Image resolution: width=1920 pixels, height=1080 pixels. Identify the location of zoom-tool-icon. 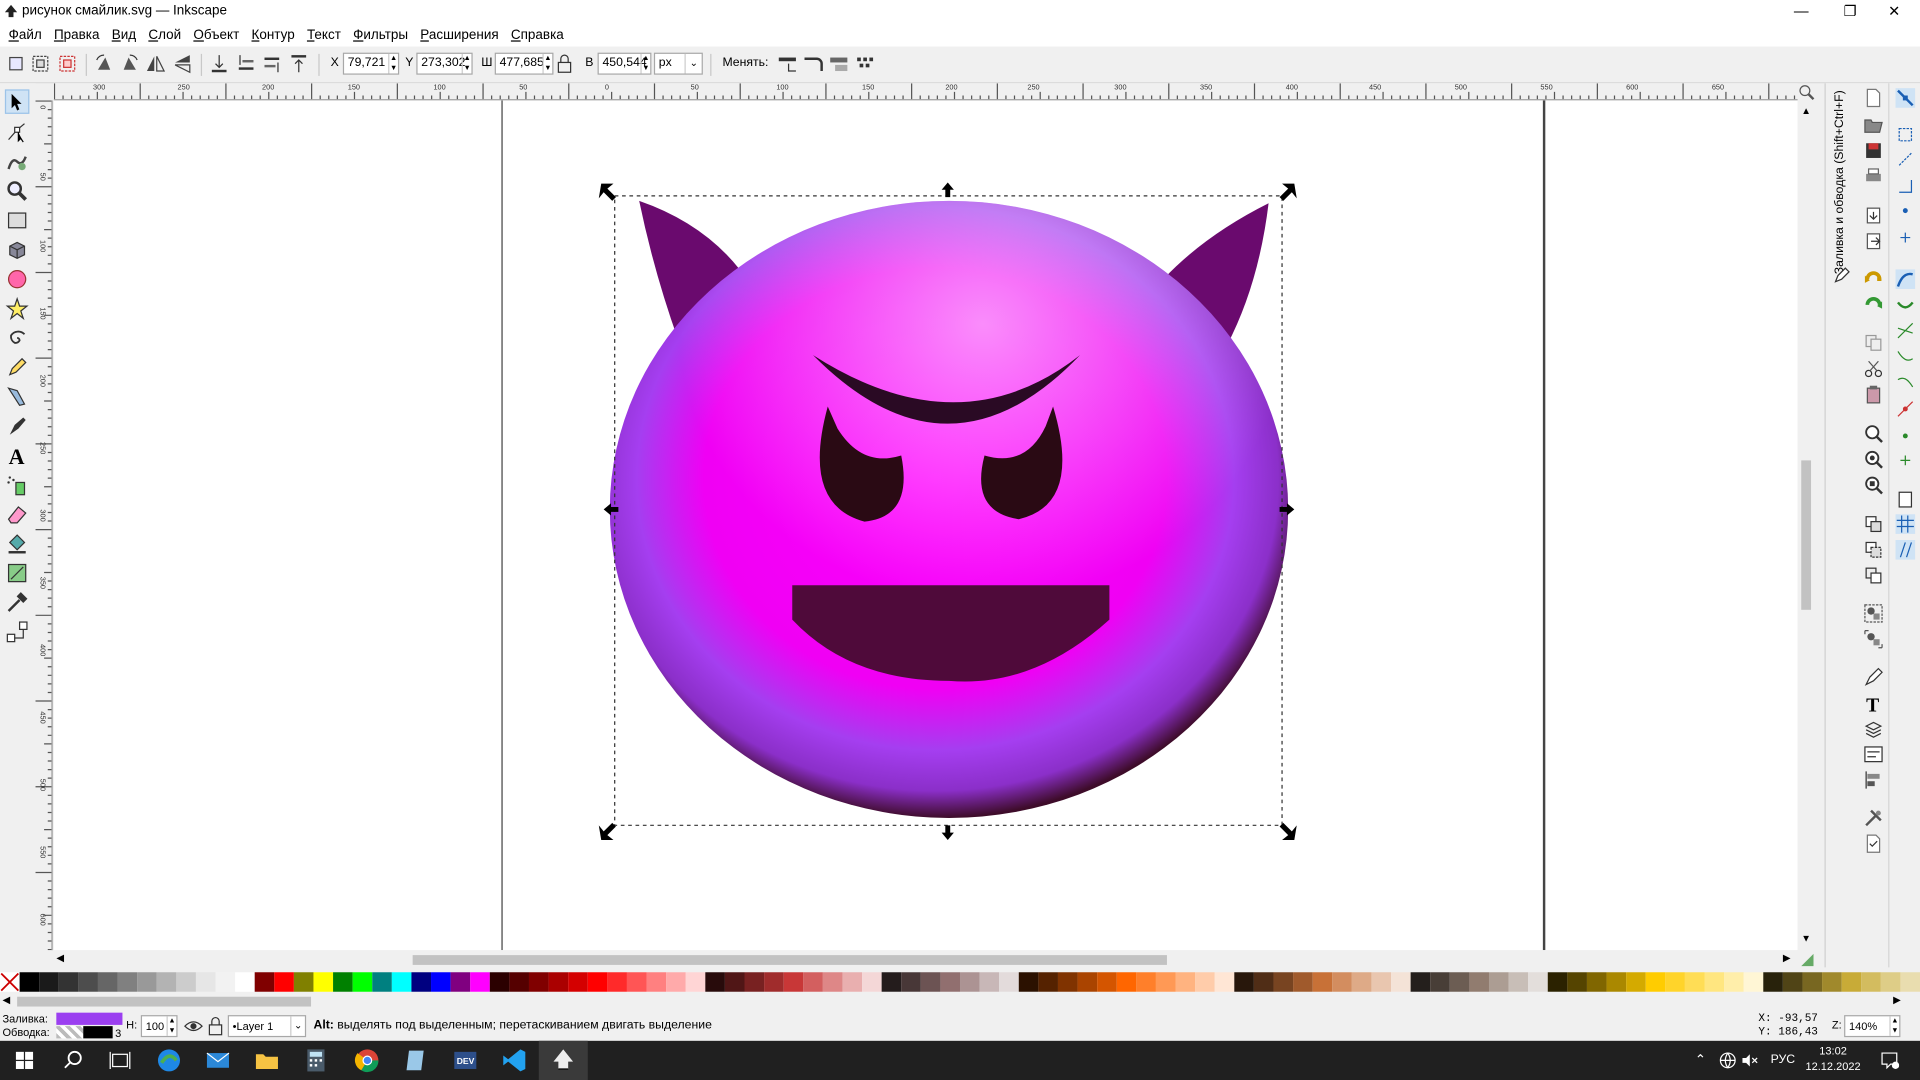
(17, 191).